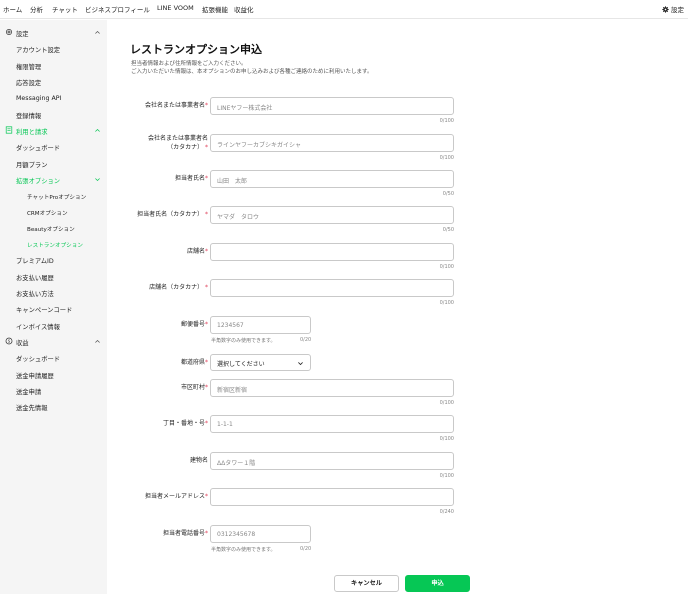 The image size is (688, 594). I want to click on sidebar-item-extension-options: 拡張オプション, so click(53, 180).